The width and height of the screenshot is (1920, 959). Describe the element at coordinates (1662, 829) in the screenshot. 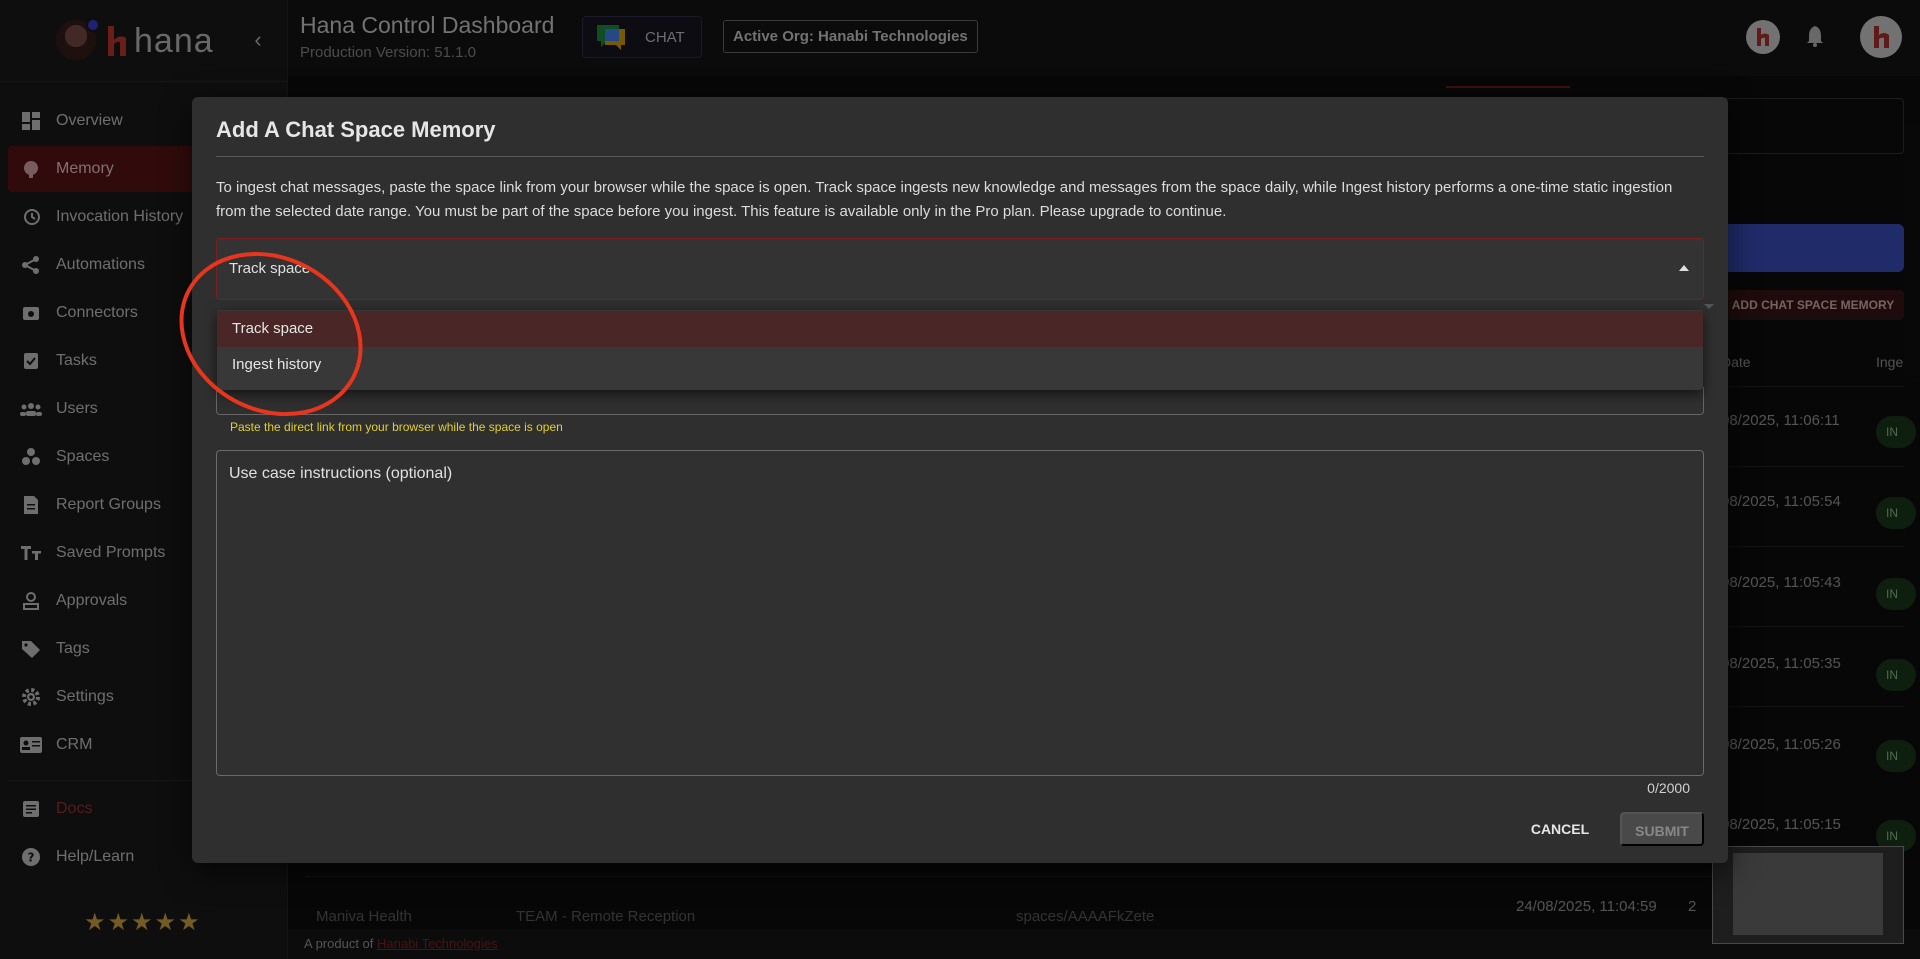

I see `submit-button: SUBMIT` at that location.